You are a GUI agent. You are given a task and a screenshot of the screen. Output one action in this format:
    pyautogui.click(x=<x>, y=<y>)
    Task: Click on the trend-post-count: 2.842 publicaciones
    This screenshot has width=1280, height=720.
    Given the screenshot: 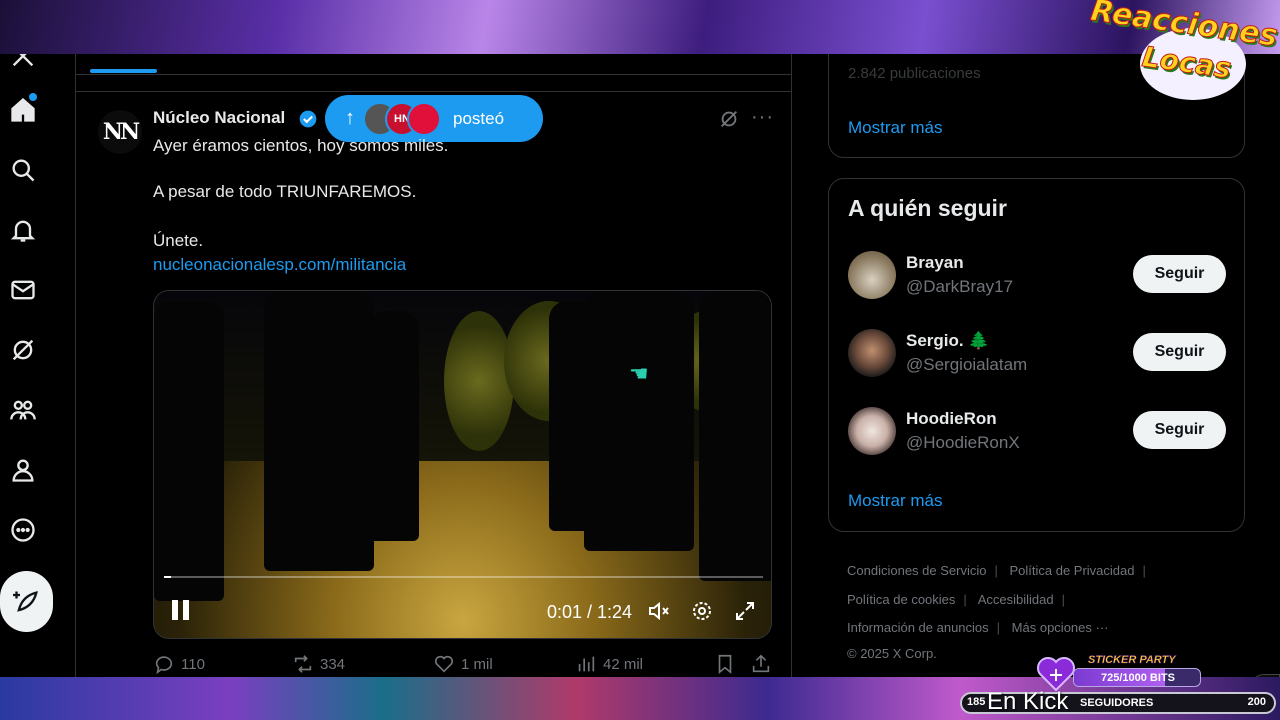 What is the action you would take?
    pyautogui.click(x=914, y=73)
    